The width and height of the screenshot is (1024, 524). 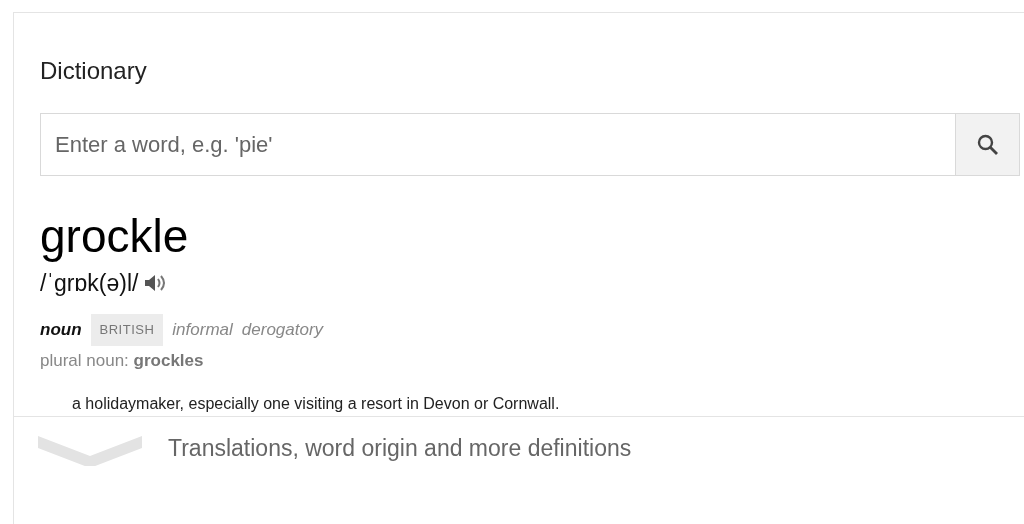 What do you see at coordinates (114, 236) in the screenshot?
I see `headword: grockle` at bounding box center [114, 236].